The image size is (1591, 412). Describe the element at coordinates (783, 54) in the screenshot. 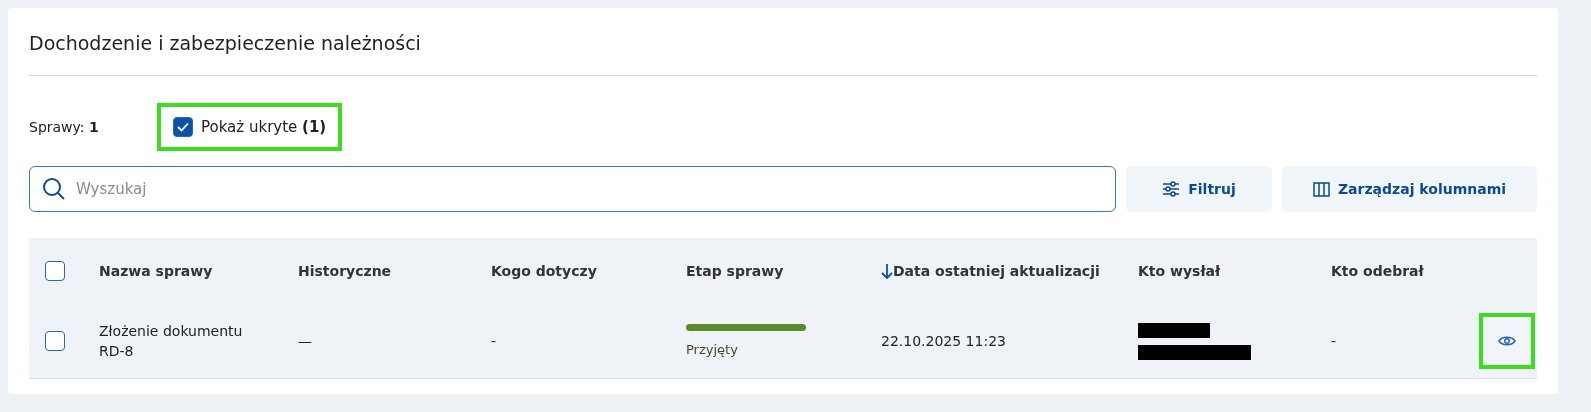

I see `page-title: Dochodzenie i zabezpieczenie należności` at that location.